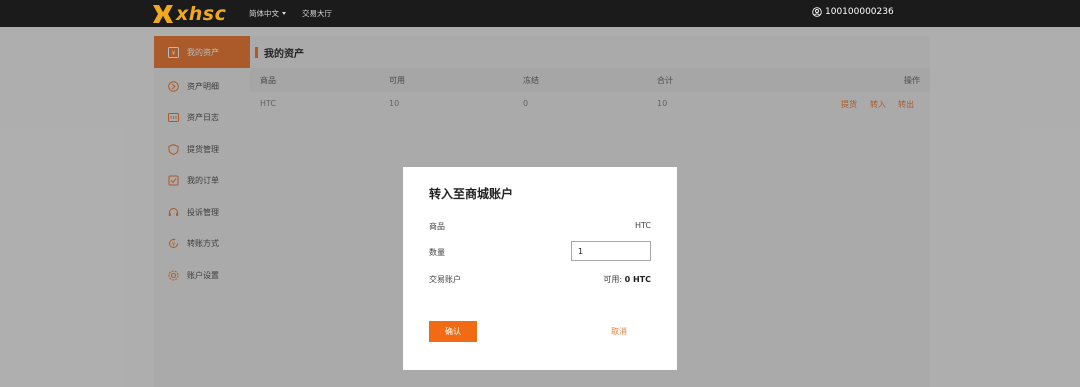 This screenshot has width=1080, height=387. What do you see at coordinates (264, 13) in the screenshot?
I see `language-label: 简体中文` at bounding box center [264, 13].